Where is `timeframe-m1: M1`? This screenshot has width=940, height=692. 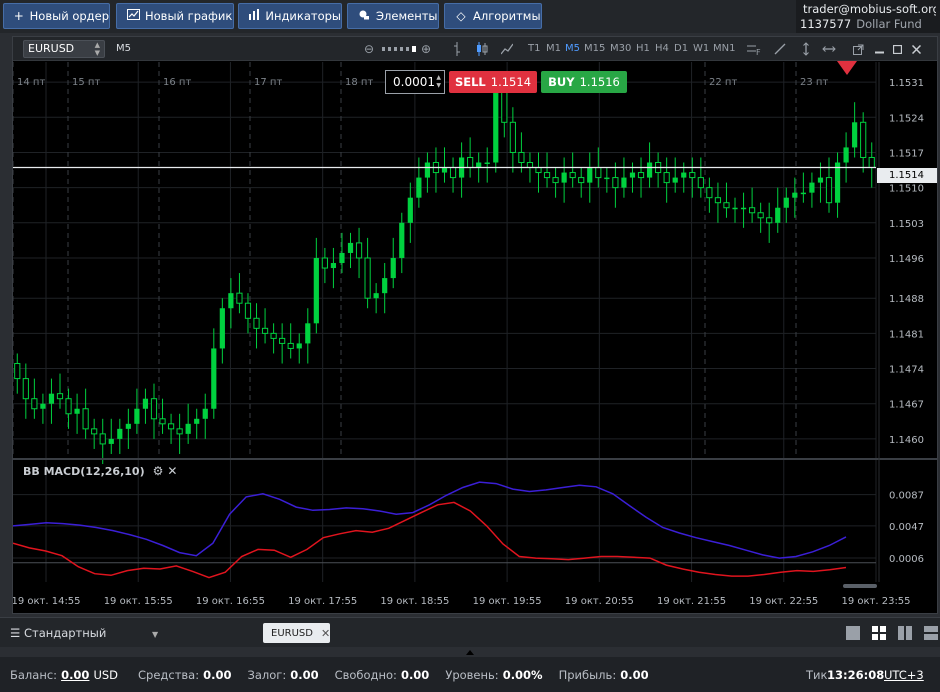
timeframe-m1: M1 is located at coordinates (553, 48).